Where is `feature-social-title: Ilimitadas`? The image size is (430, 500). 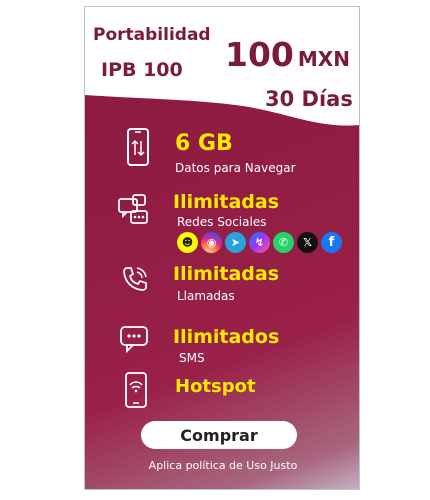
feature-social-title: Ilimitadas is located at coordinates (226, 202).